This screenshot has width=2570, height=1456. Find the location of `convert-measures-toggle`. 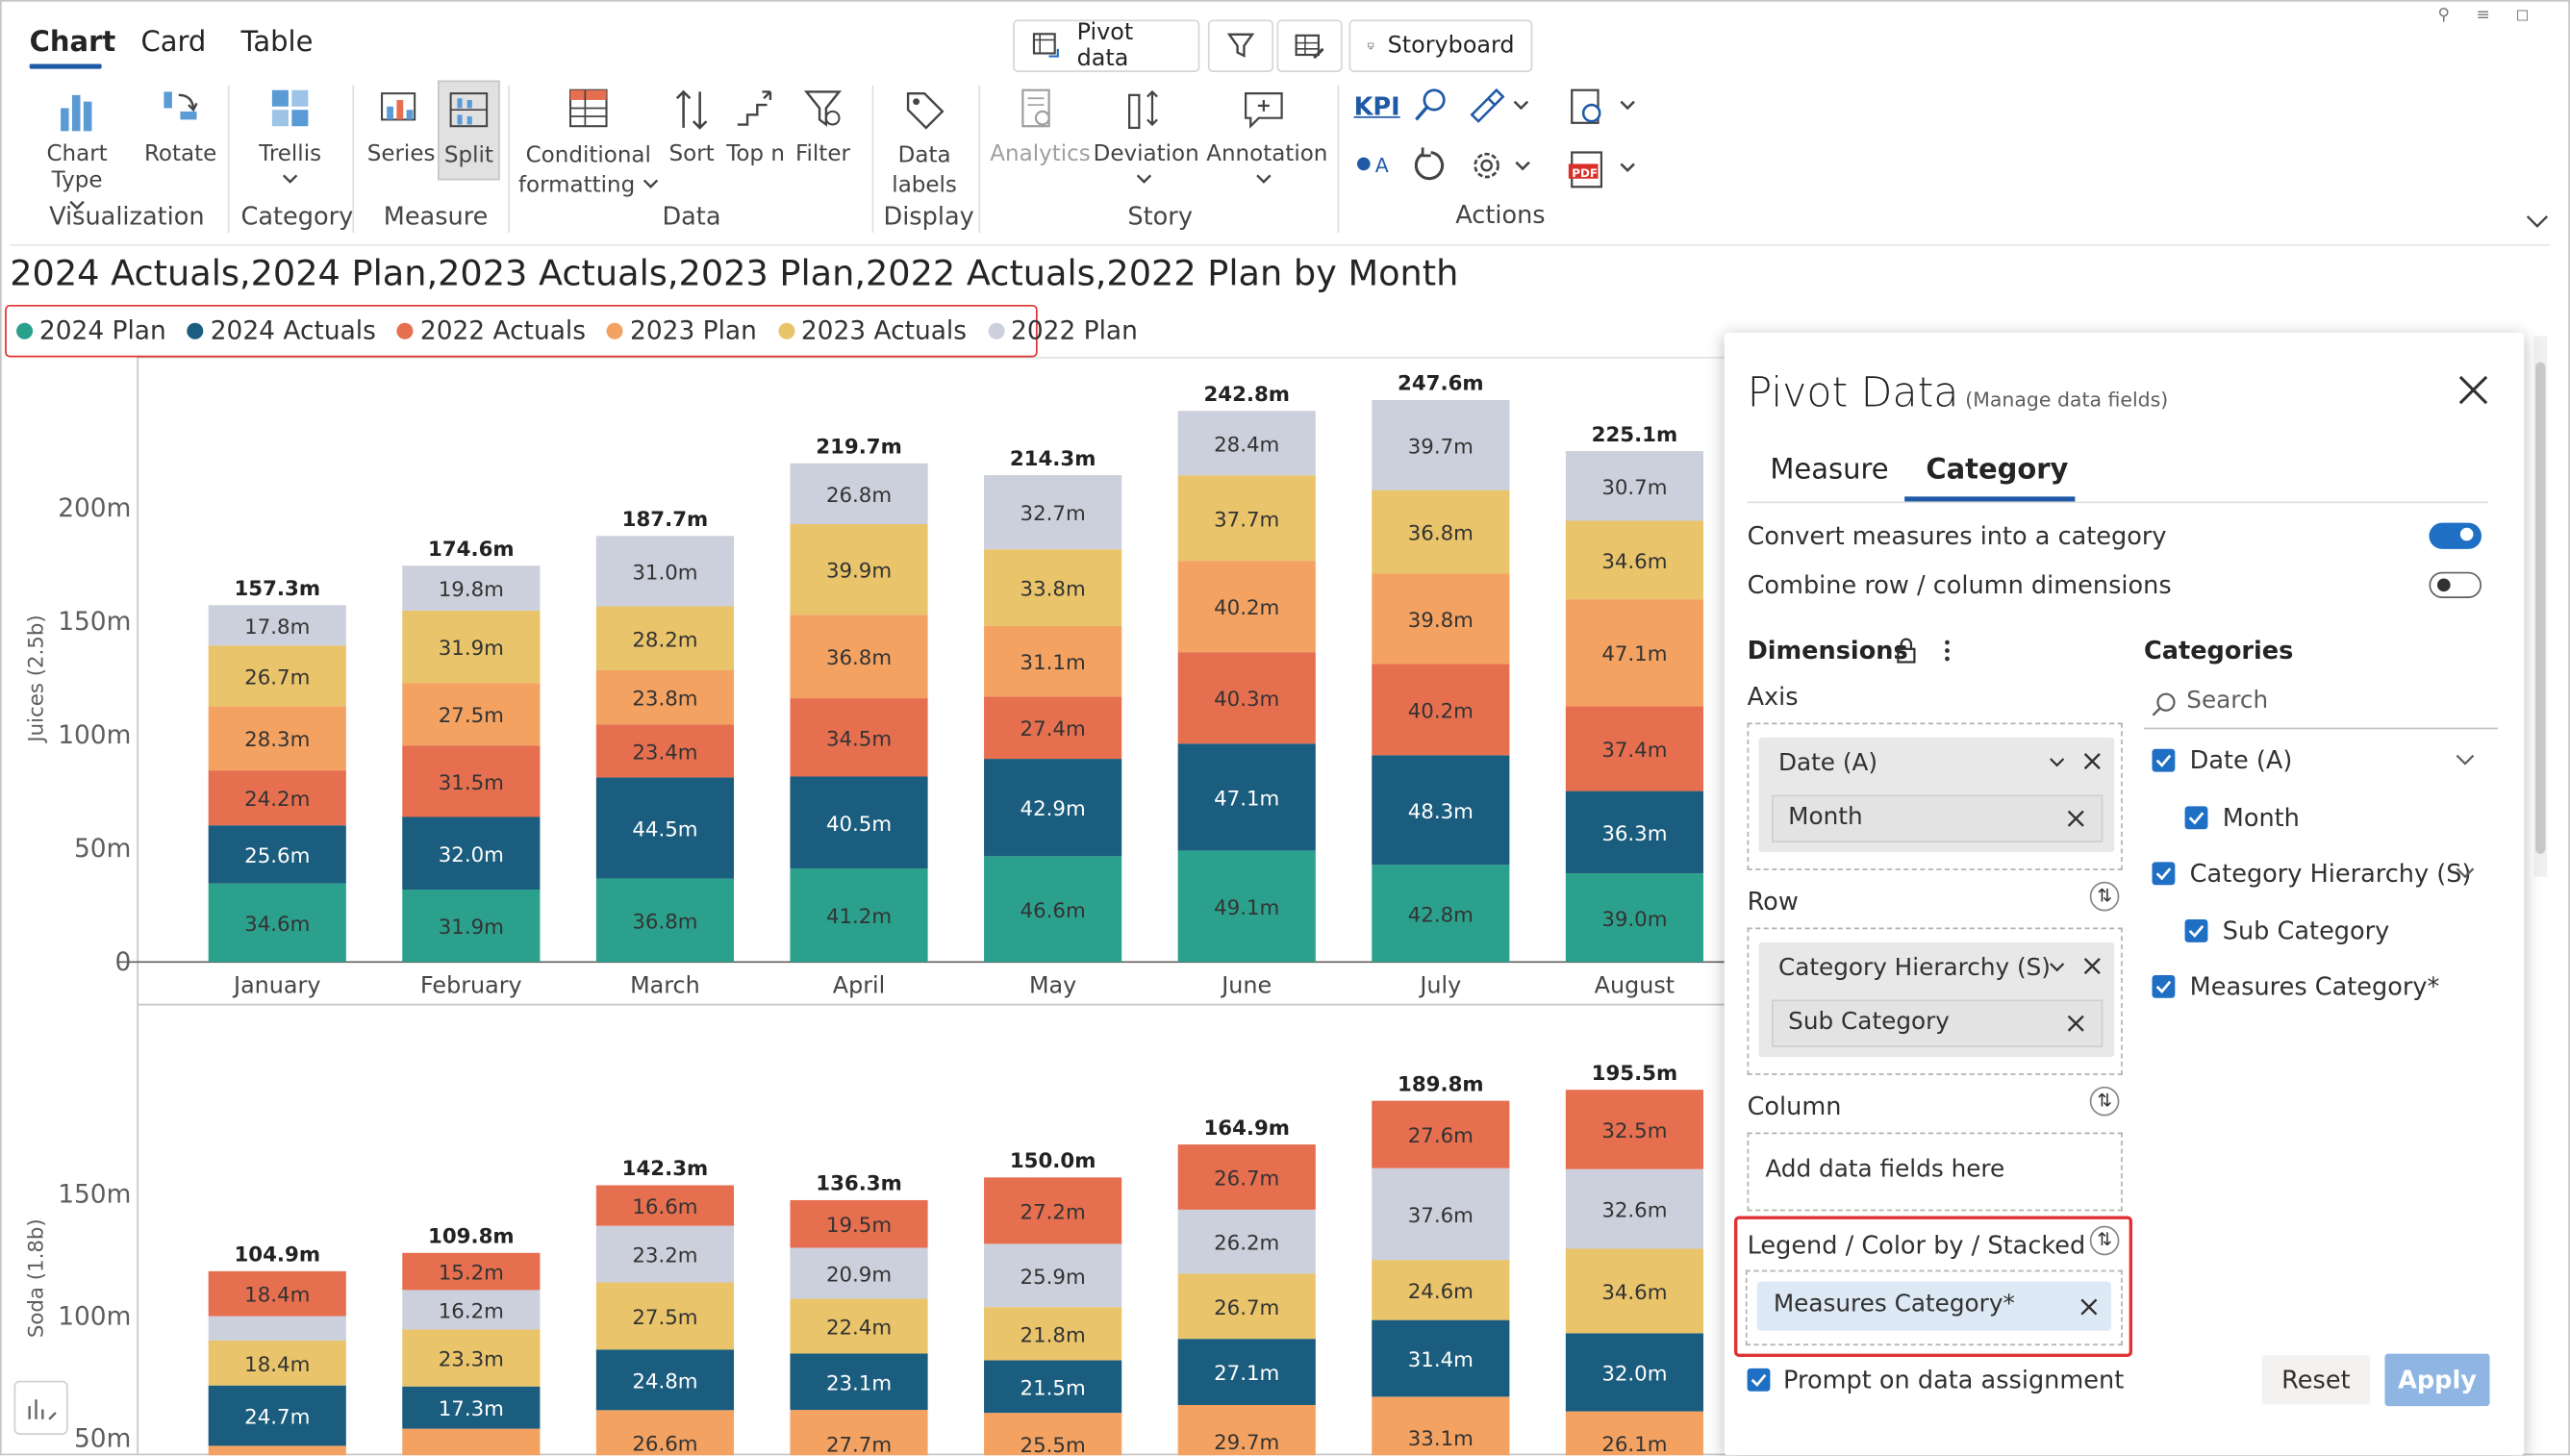

convert-measures-toggle is located at coordinates (2455, 535).